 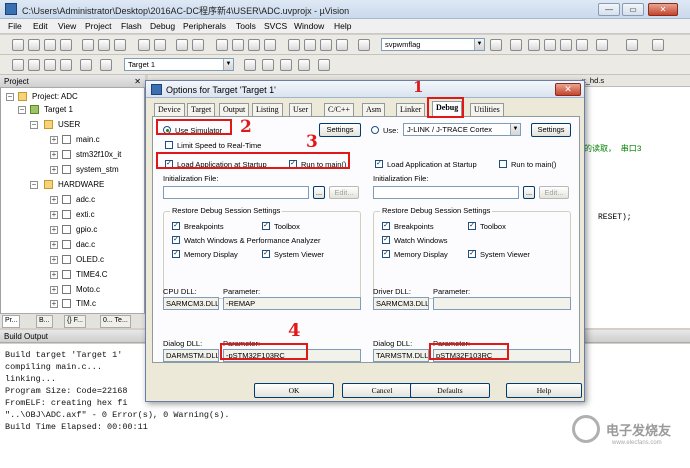 I want to click on unindent-icon, so click(x=310, y=45).